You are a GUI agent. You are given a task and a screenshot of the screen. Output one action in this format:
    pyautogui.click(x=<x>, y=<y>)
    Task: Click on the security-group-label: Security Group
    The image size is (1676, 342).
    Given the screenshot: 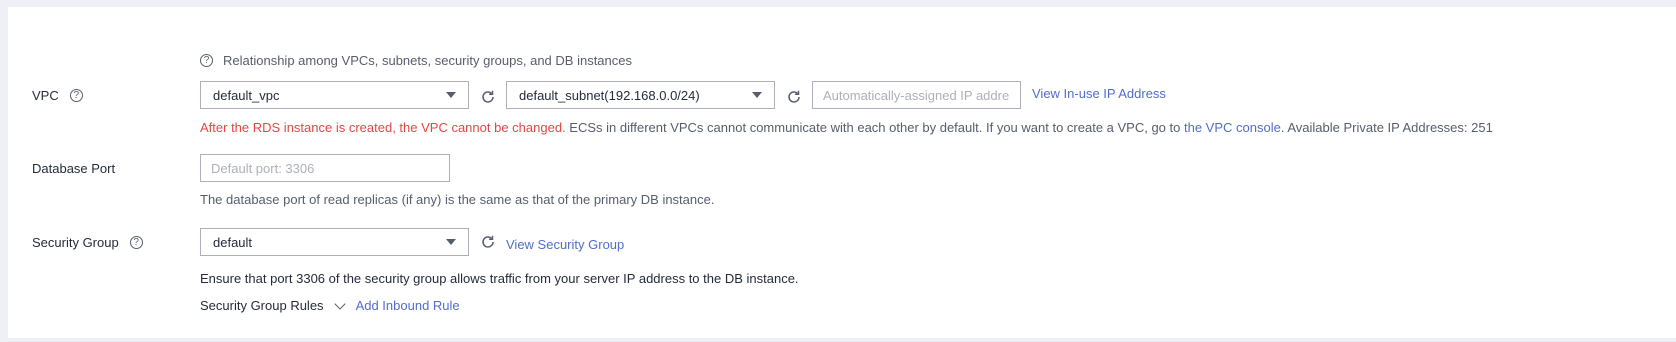 What is the action you would take?
    pyautogui.click(x=75, y=242)
    